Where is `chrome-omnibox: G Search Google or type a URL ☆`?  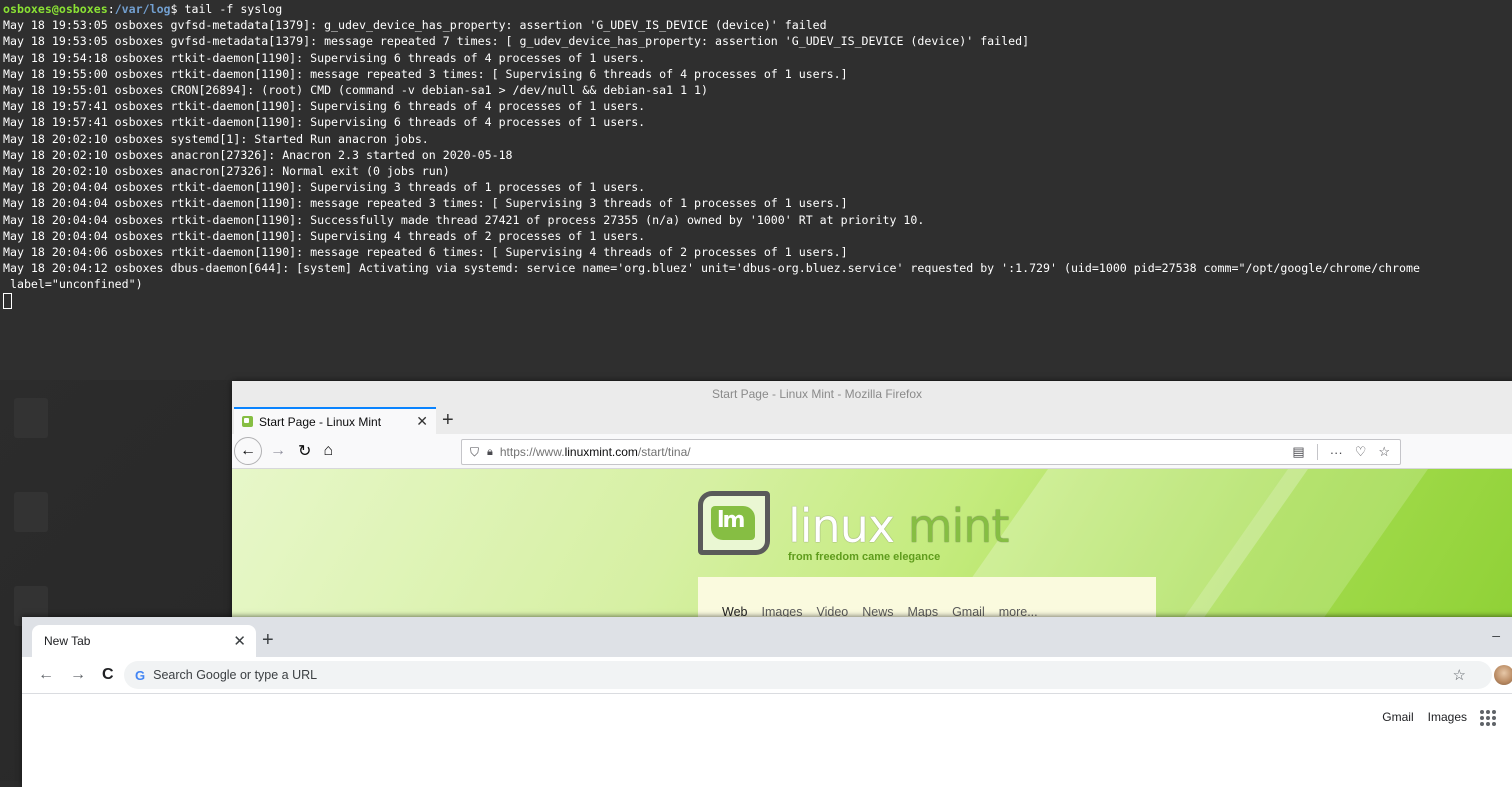 chrome-omnibox: G Search Google or type a URL ☆ is located at coordinates (808, 675).